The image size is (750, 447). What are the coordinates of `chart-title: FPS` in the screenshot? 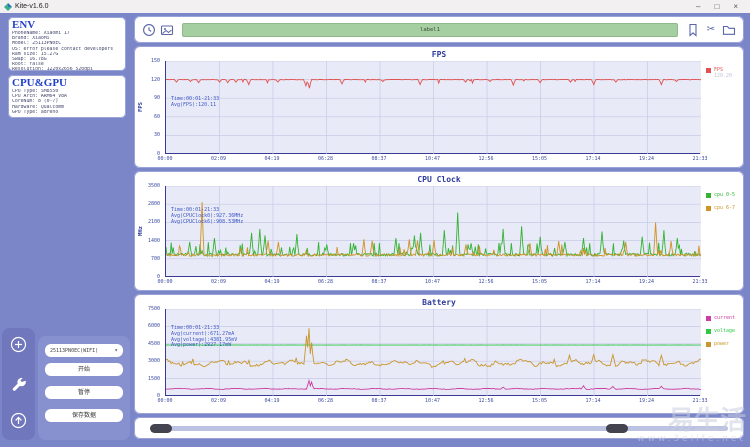 It's located at (439, 54).